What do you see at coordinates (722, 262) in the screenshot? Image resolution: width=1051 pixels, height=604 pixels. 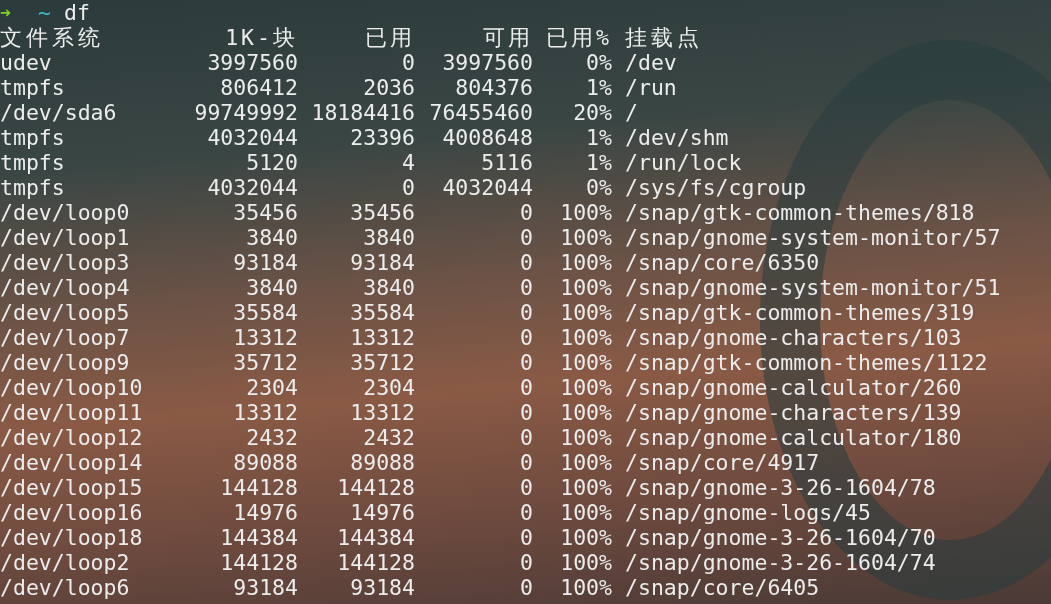 I see `mount-point-cell-text: /snap/core/6350` at bounding box center [722, 262].